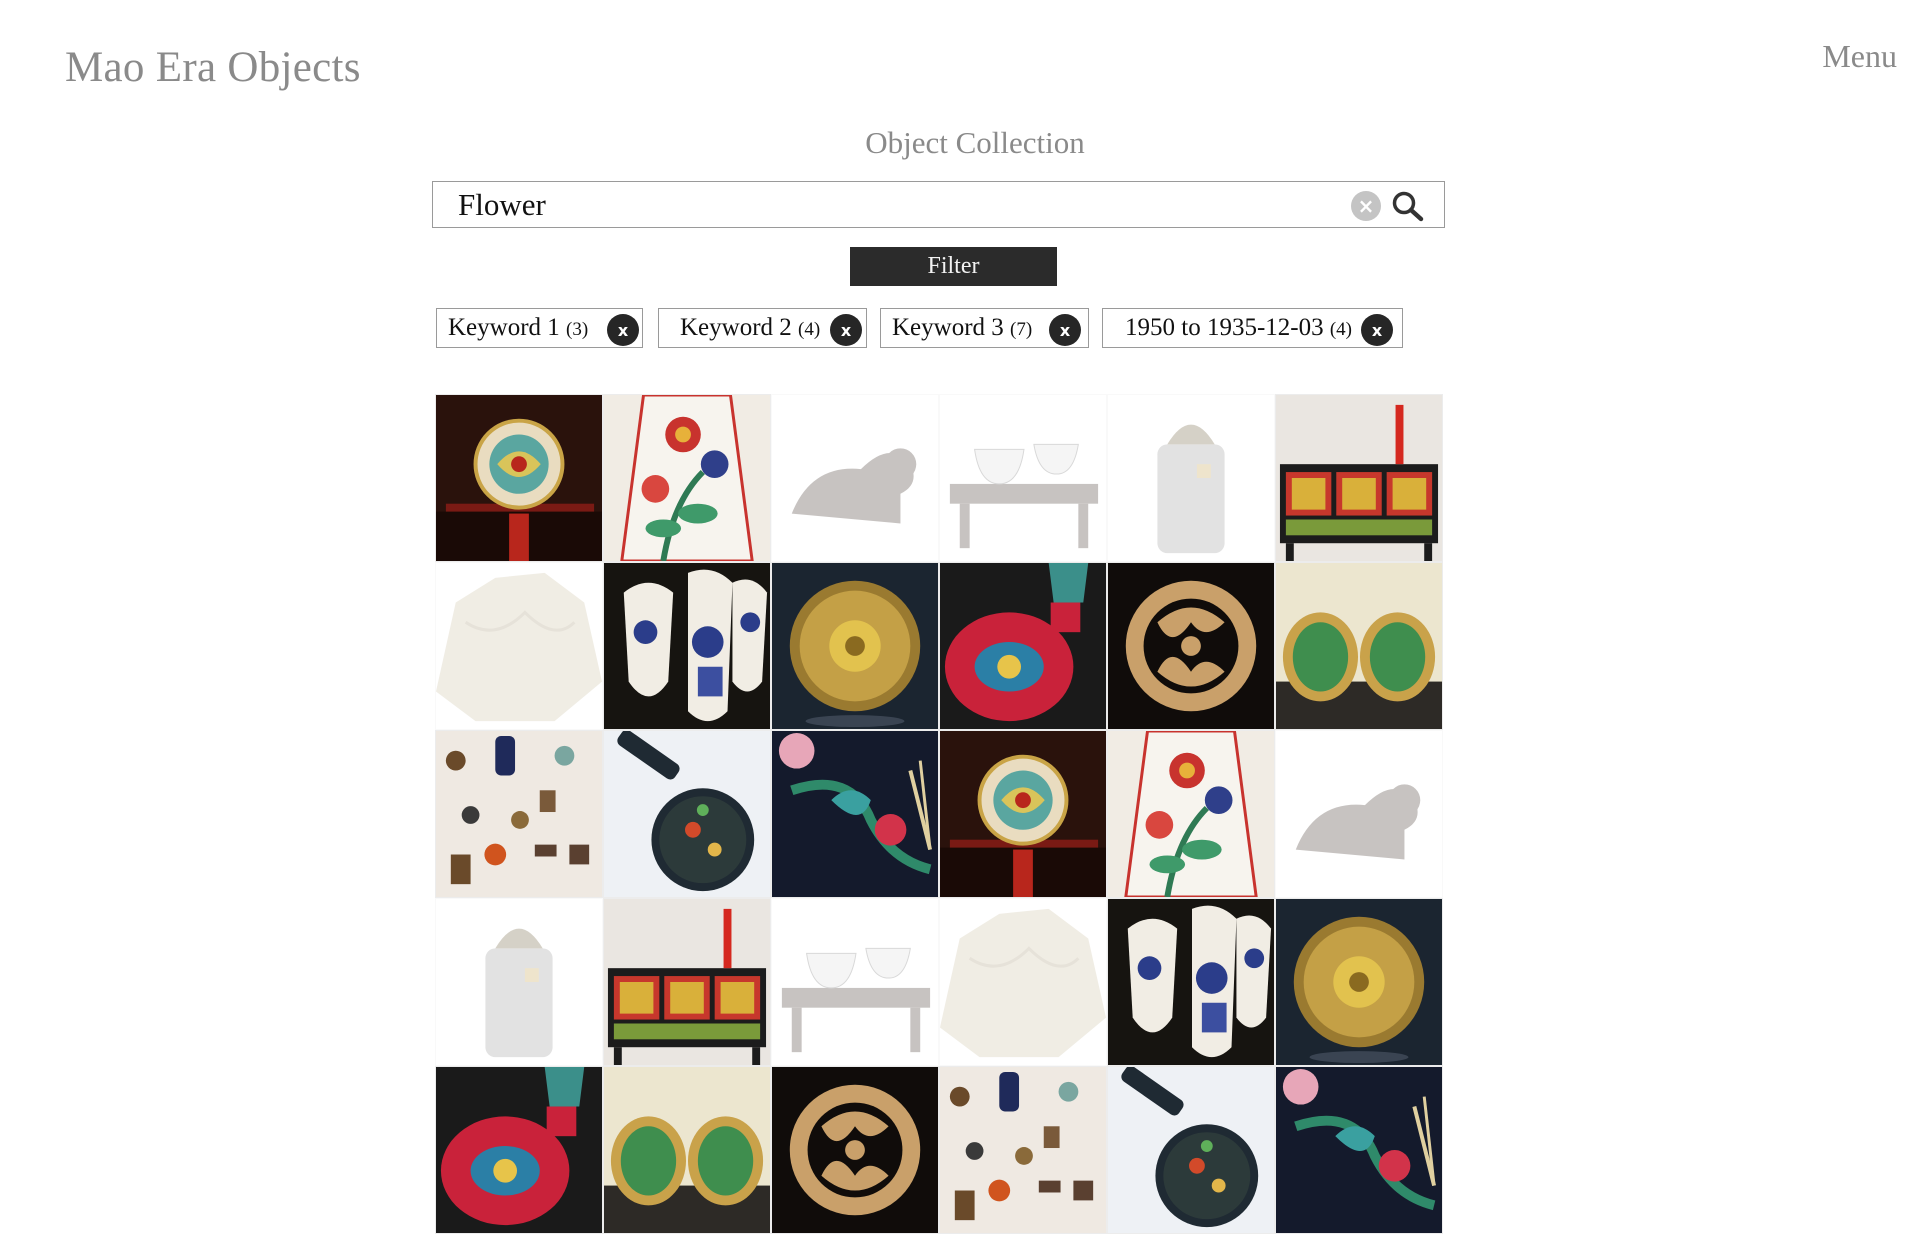 This screenshot has height=1245, width=1920. What do you see at coordinates (1366, 206) in the screenshot?
I see `clear-icon: ×` at bounding box center [1366, 206].